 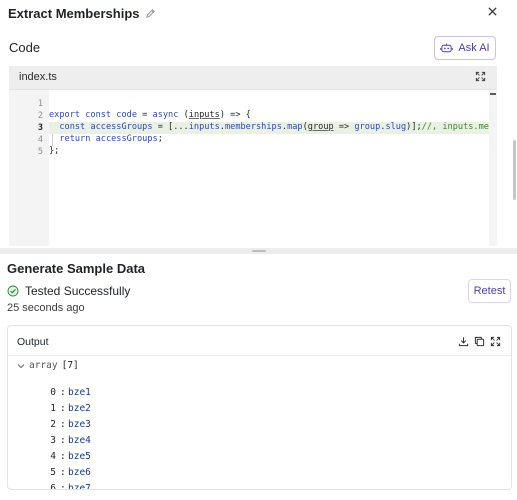 I want to click on retest-button: Retest, so click(x=489, y=291).